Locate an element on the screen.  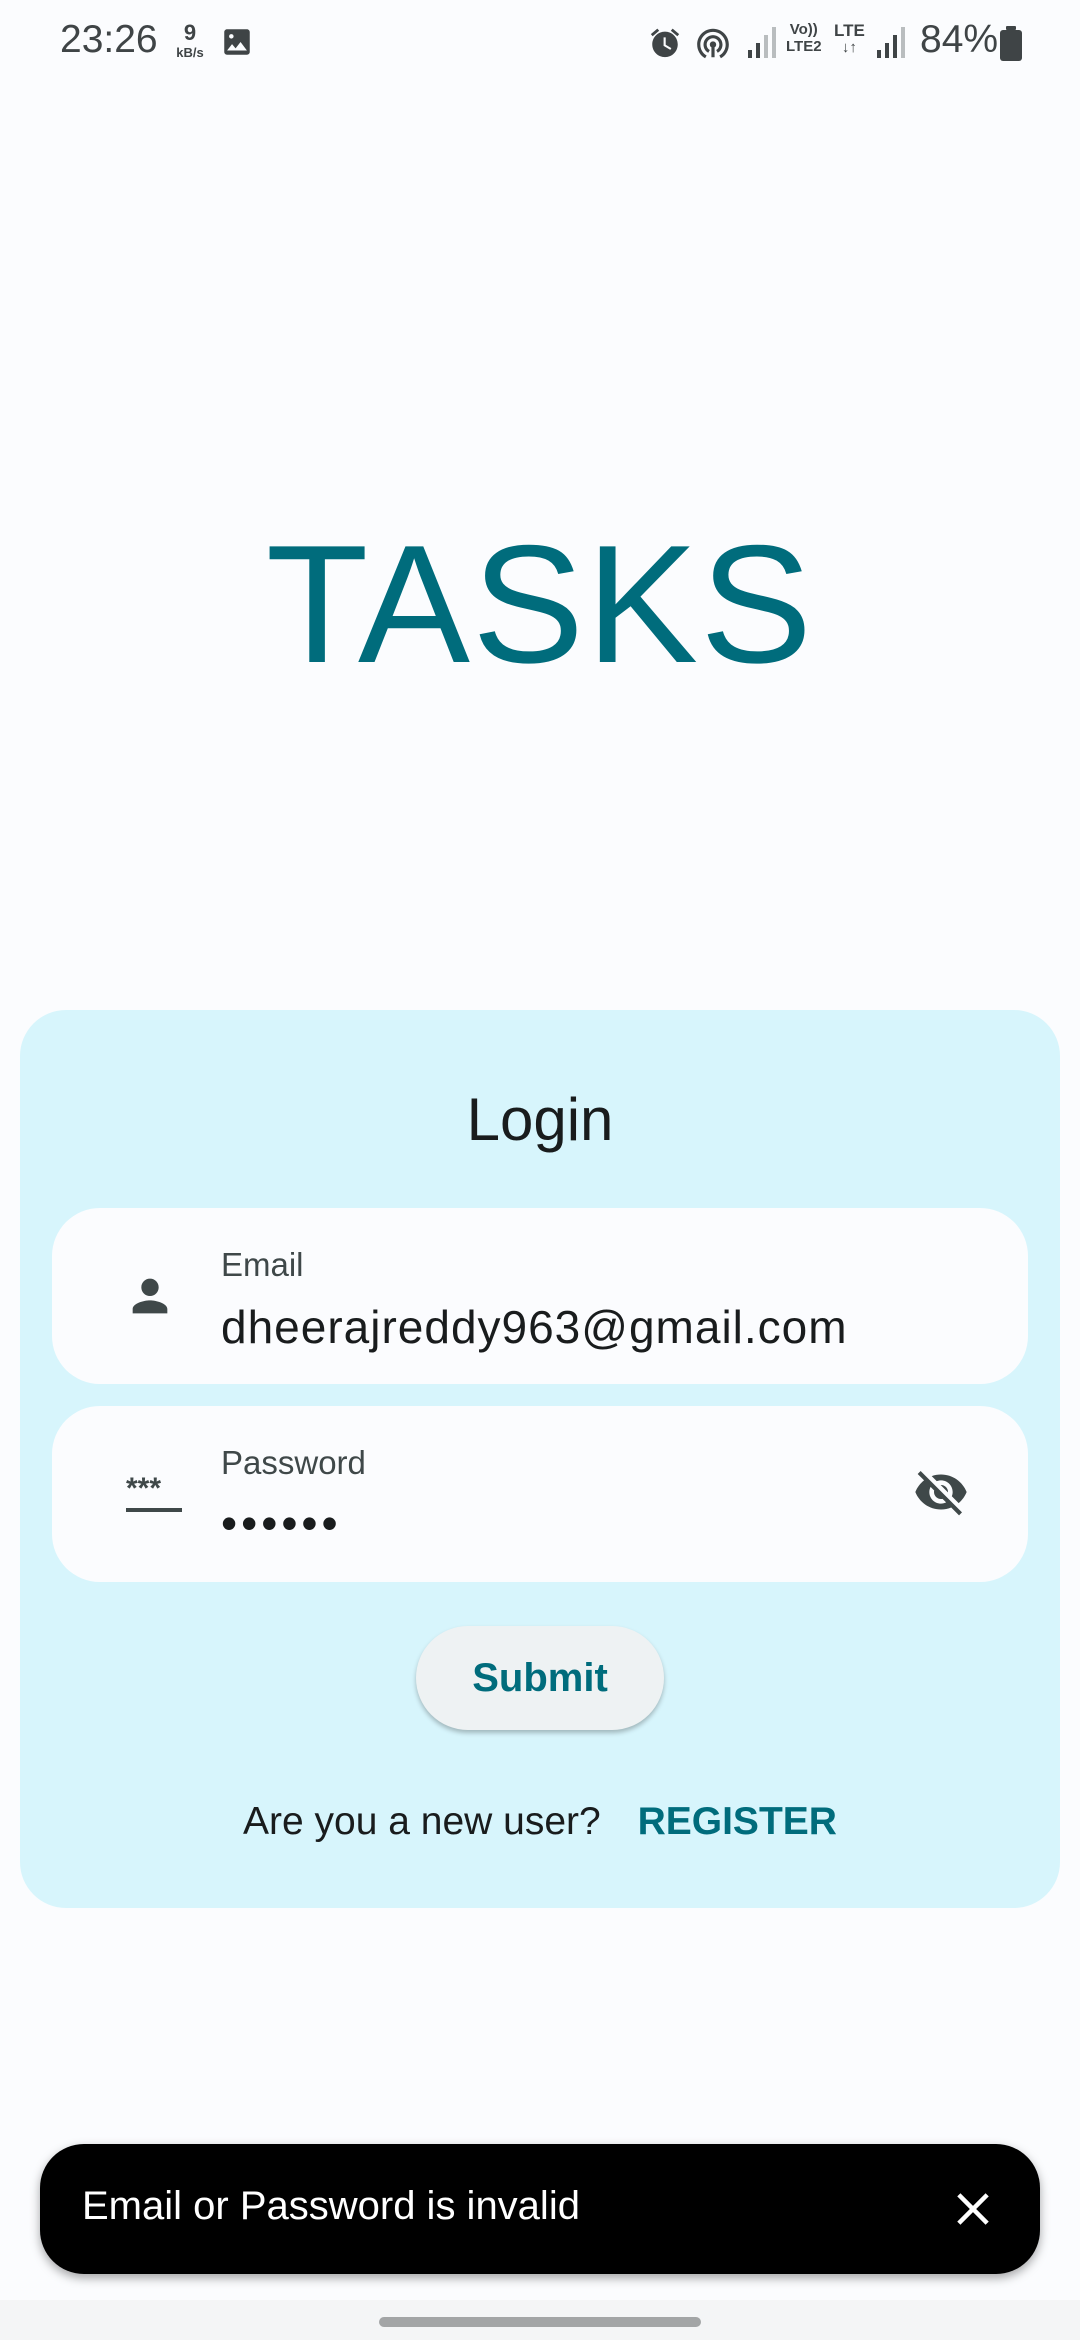
submit-button: Submit is located at coordinates (540, 1678).